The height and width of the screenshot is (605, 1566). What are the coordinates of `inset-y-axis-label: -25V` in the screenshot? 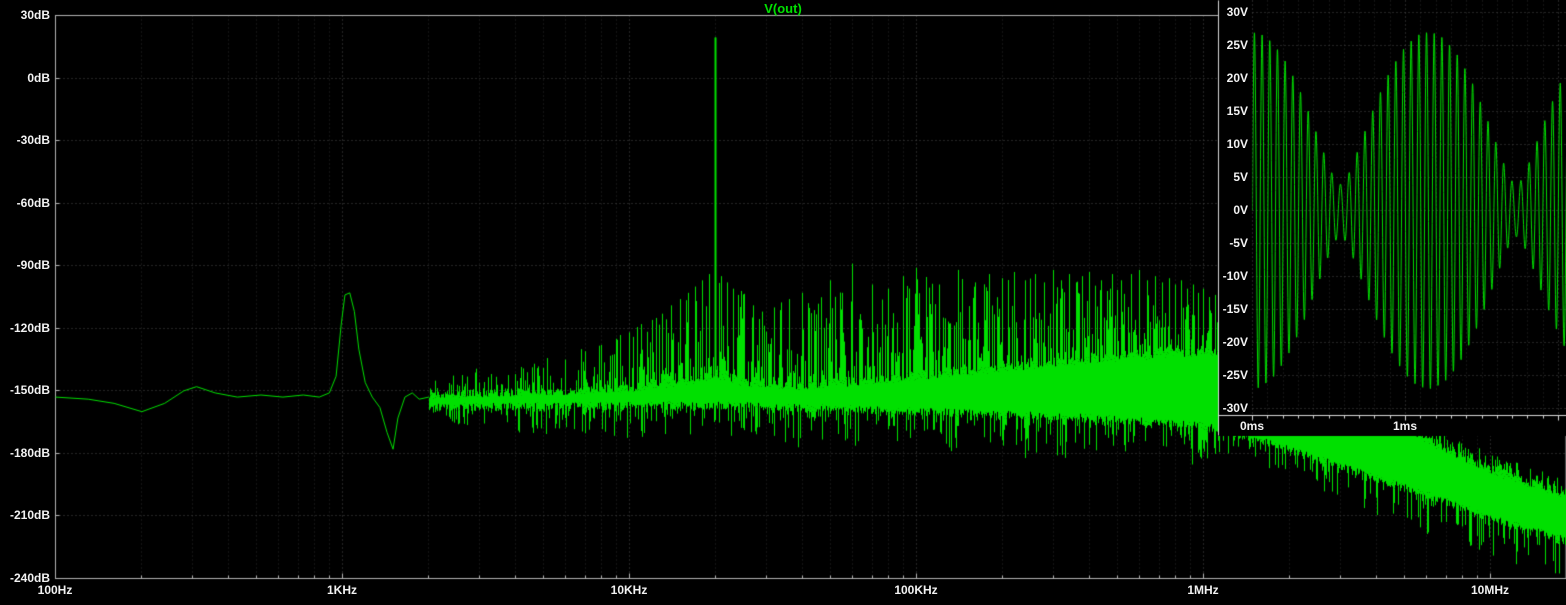 It's located at (1235, 375).